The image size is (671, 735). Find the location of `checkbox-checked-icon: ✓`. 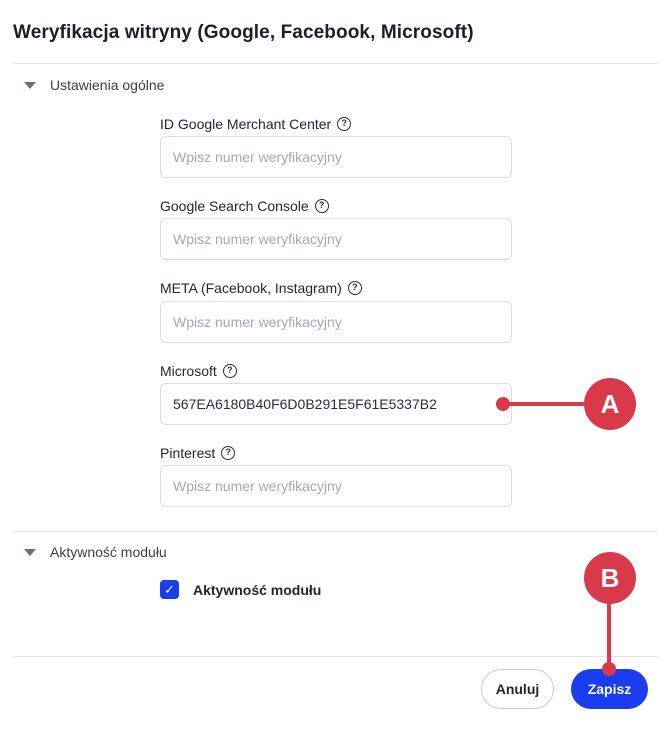

checkbox-checked-icon: ✓ is located at coordinates (169, 589).